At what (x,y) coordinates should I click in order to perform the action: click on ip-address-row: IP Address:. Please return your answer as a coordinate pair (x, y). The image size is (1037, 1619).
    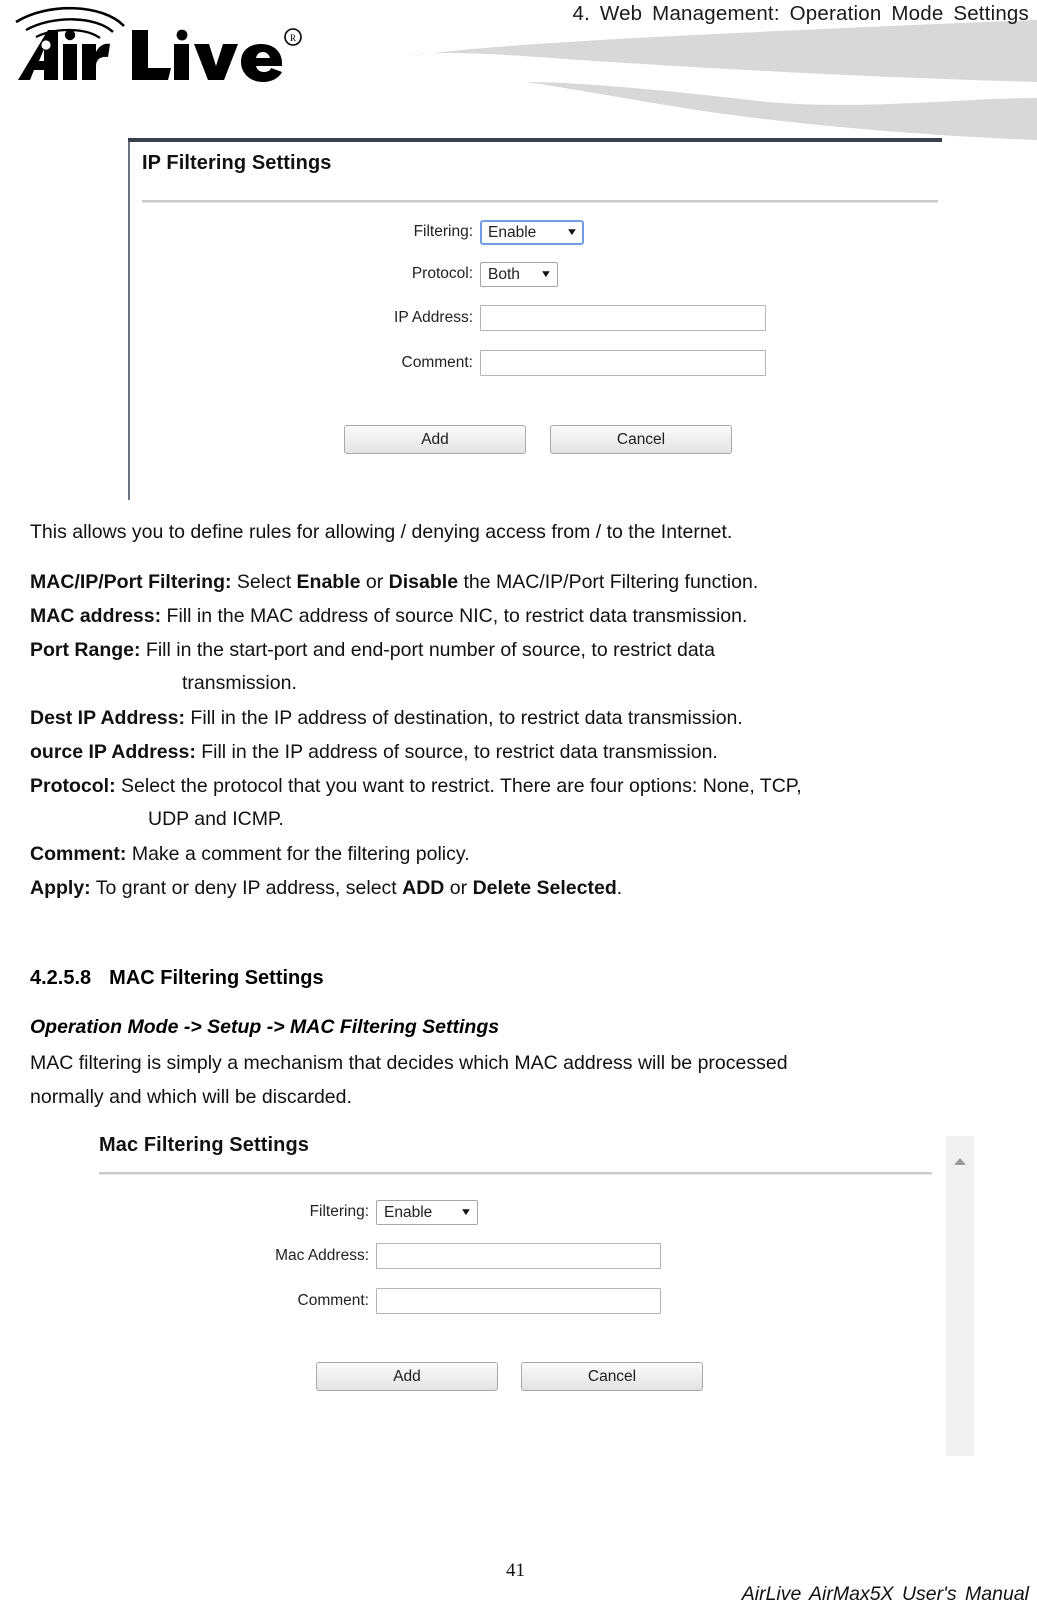
    Looking at the image, I should click on (447, 318).